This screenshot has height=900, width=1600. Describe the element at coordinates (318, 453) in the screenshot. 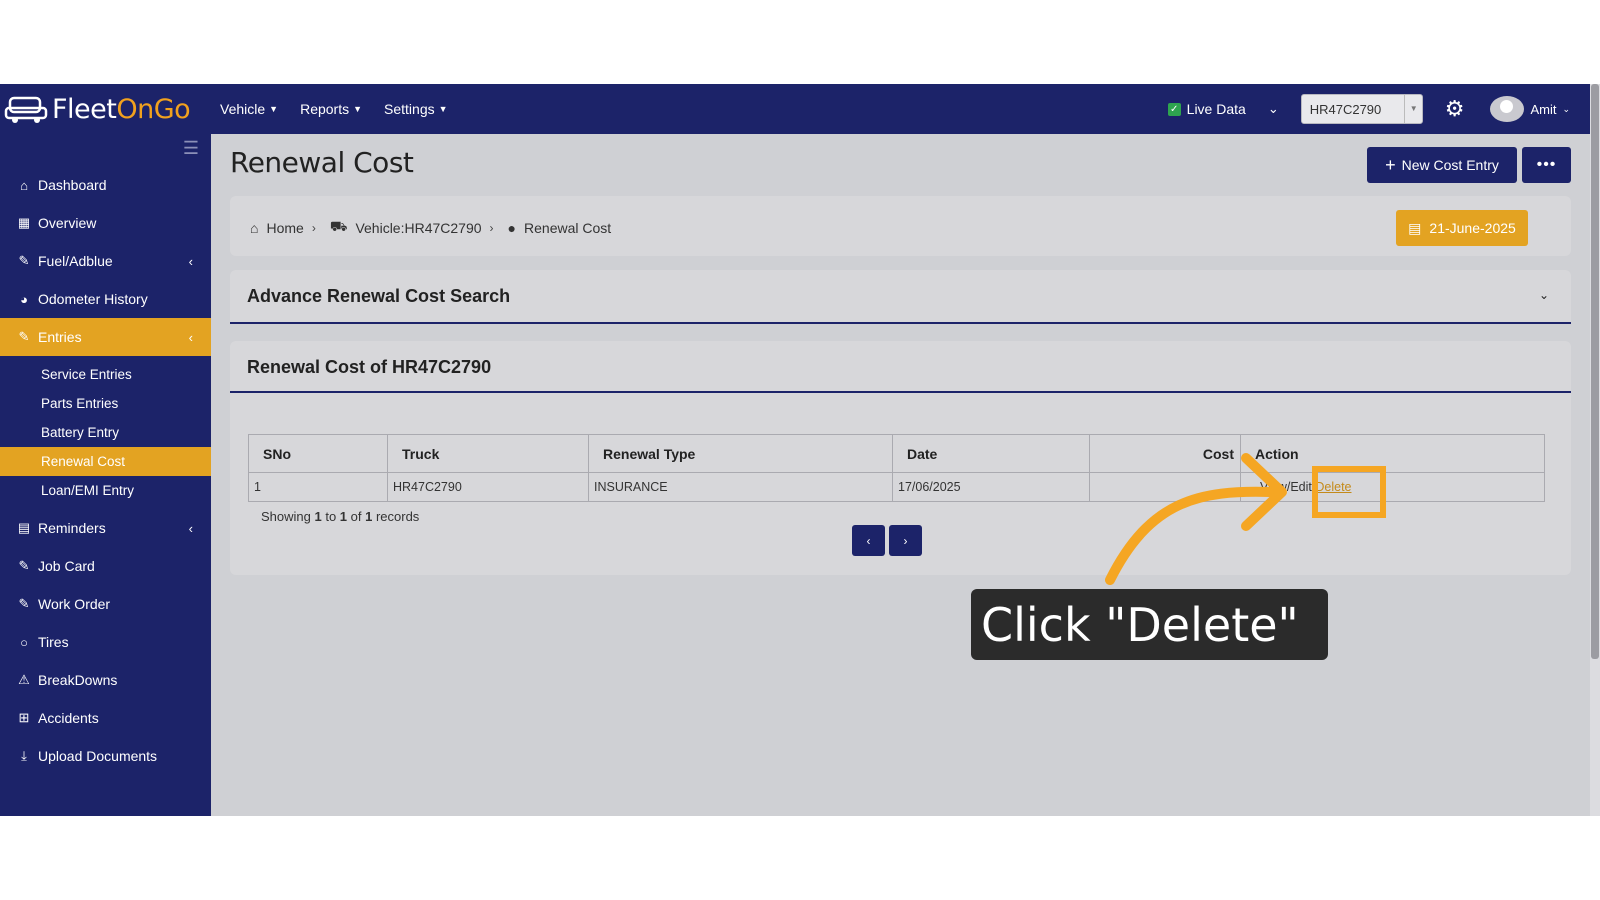

I see `column-header-sno: SNo` at that location.